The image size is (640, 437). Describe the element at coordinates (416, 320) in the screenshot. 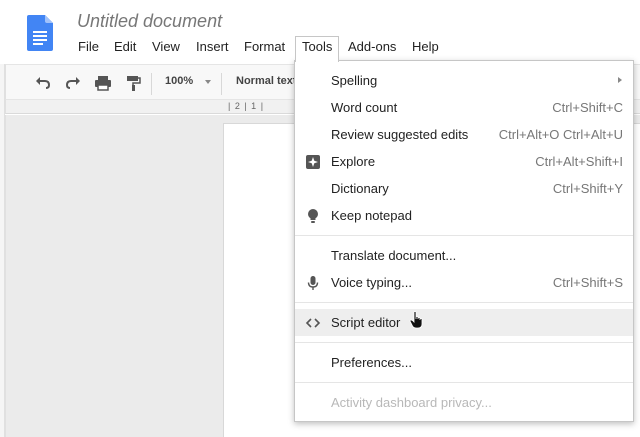

I see `hand-pointer-cursor-icon` at that location.